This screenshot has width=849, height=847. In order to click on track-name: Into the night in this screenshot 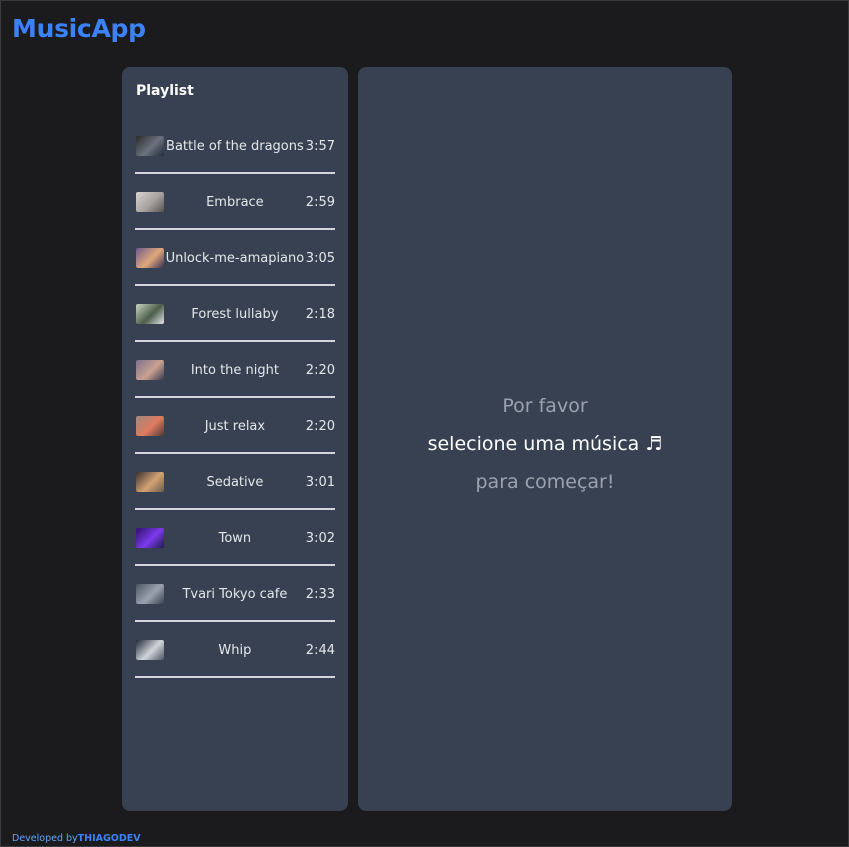, I will do `click(234, 370)`.